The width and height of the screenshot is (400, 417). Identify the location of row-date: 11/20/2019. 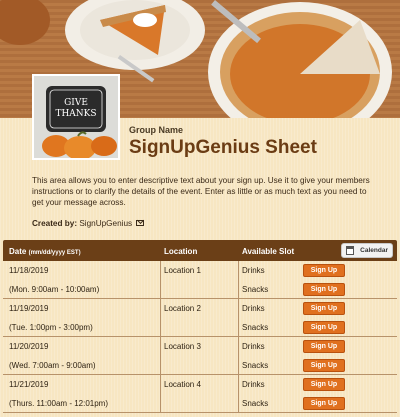
(29, 346).